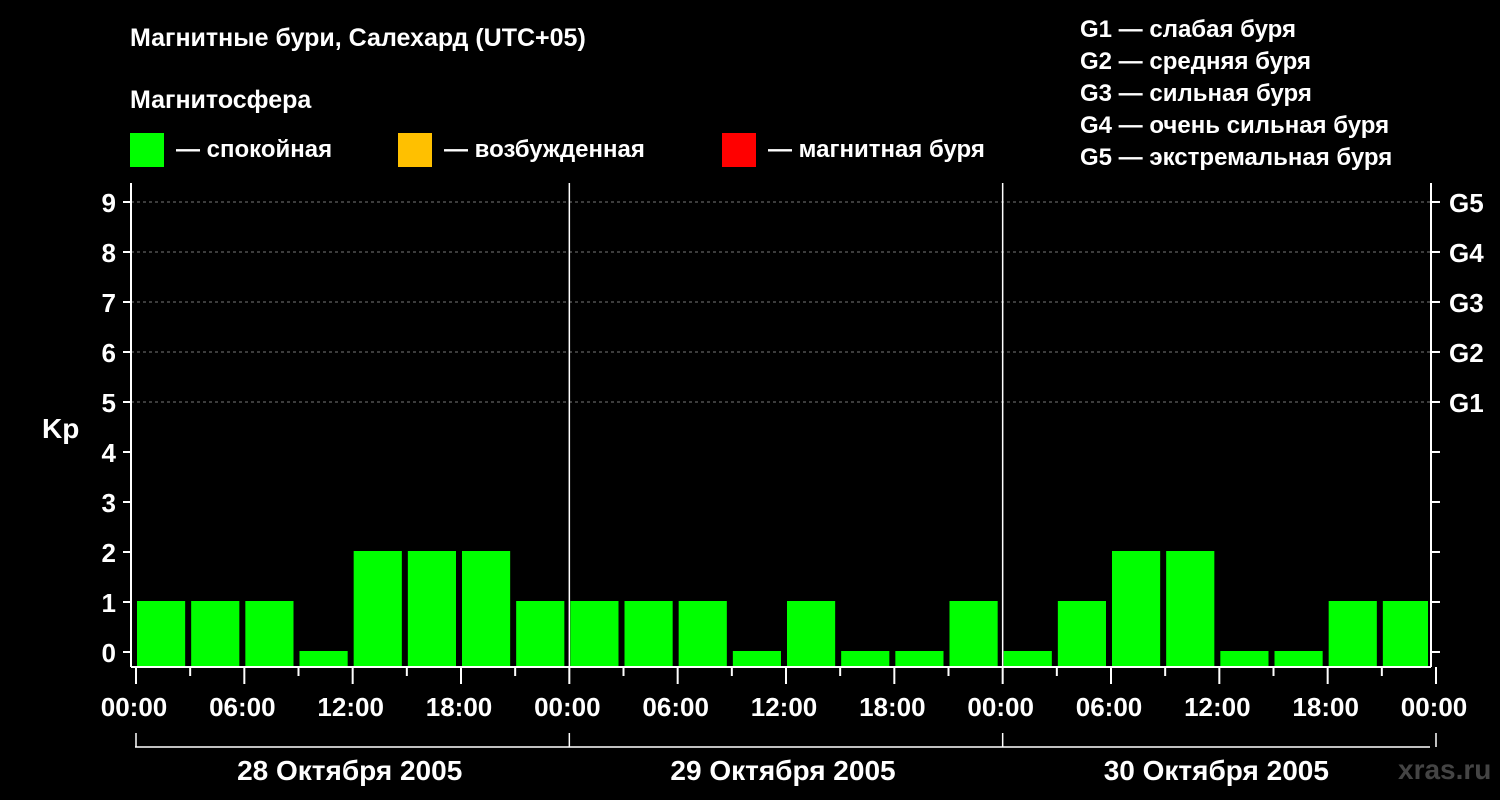 The image size is (1500, 800). Describe the element at coordinates (109, 453) in the screenshot. I see `y-tick-label: 4` at that location.